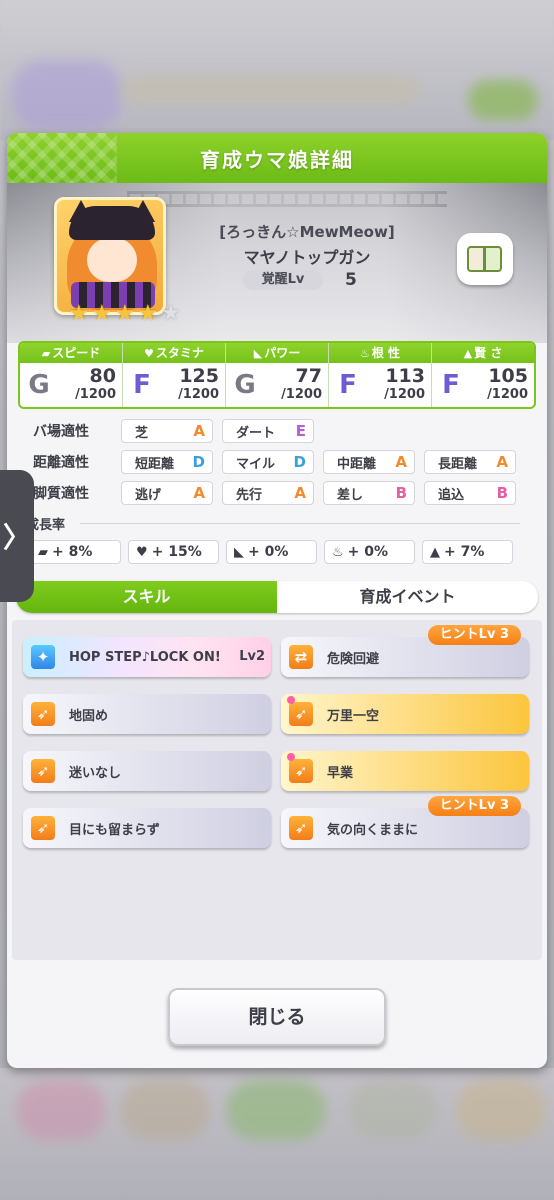 The height and width of the screenshot is (1200, 554). What do you see at coordinates (268, 493) in the screenshot?
I see `aptitude-cell: 先行 A` at bounding box center [268, 493].